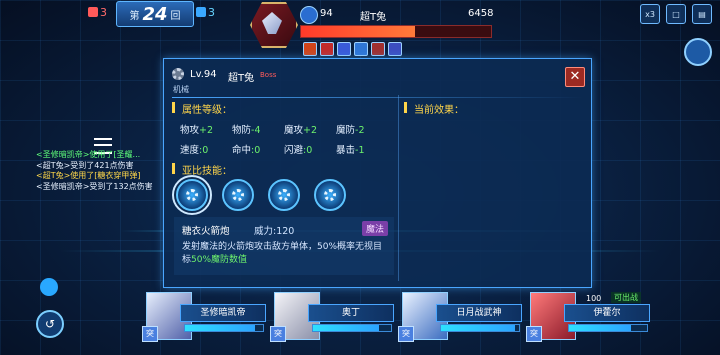 This screenshot has height=355, width=720. Describe the element at coordinates (274, 231) in the screenshot. I see `skill-power: 威力:120` at that location.